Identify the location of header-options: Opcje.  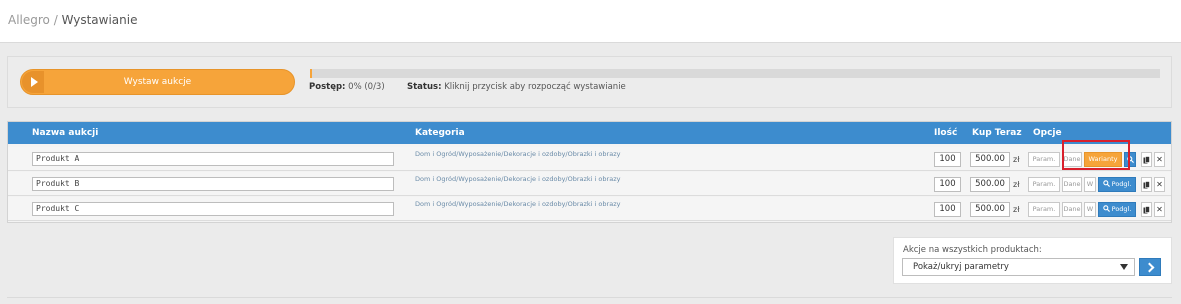
(1047, 133).